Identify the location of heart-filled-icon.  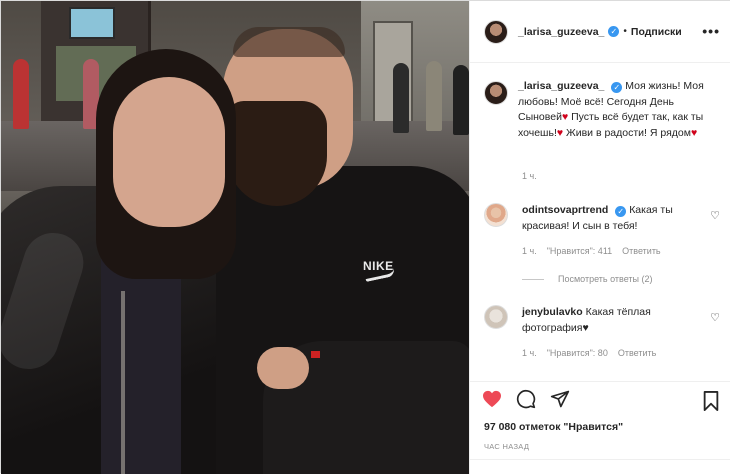
(492, 399).